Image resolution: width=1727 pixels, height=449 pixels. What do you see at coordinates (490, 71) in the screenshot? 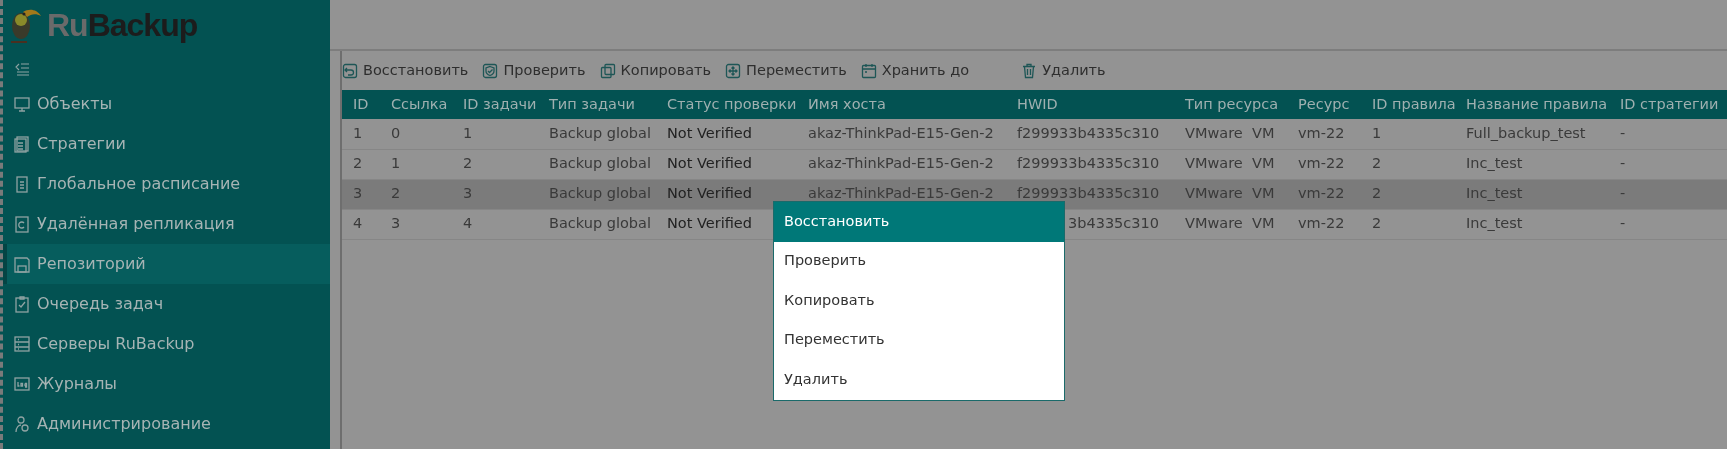
I see `shield-check-icon` at bounding box center [490, 71].